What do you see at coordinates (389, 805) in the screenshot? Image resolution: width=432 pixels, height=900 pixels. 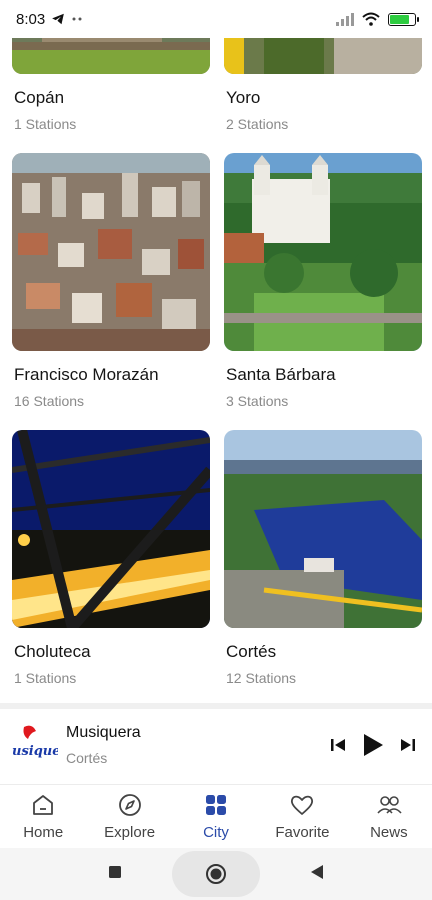 I see `people-icon` at bounding box center [389, 805].